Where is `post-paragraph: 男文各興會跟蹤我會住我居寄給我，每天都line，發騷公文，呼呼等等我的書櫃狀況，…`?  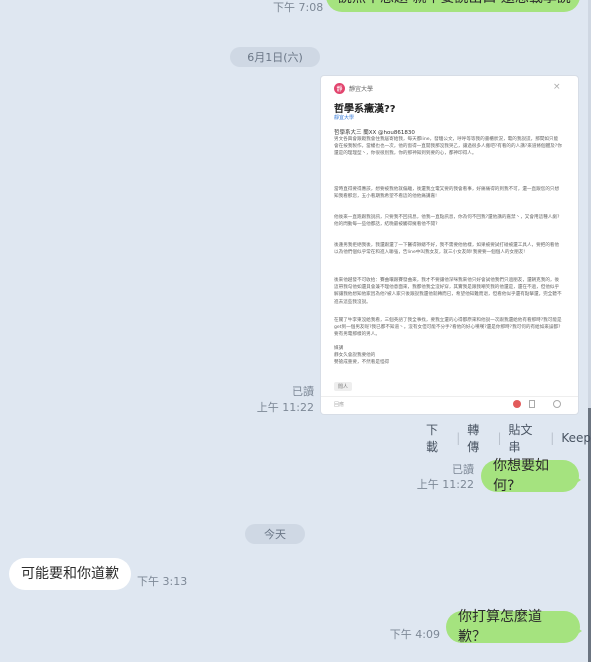
post-paragraph: 男文各興會跟蹤我會住我居寄給我，每天都line，發騷公文，呼呼等等我的書櫃狀況，… is located at coordinates (448, 147).